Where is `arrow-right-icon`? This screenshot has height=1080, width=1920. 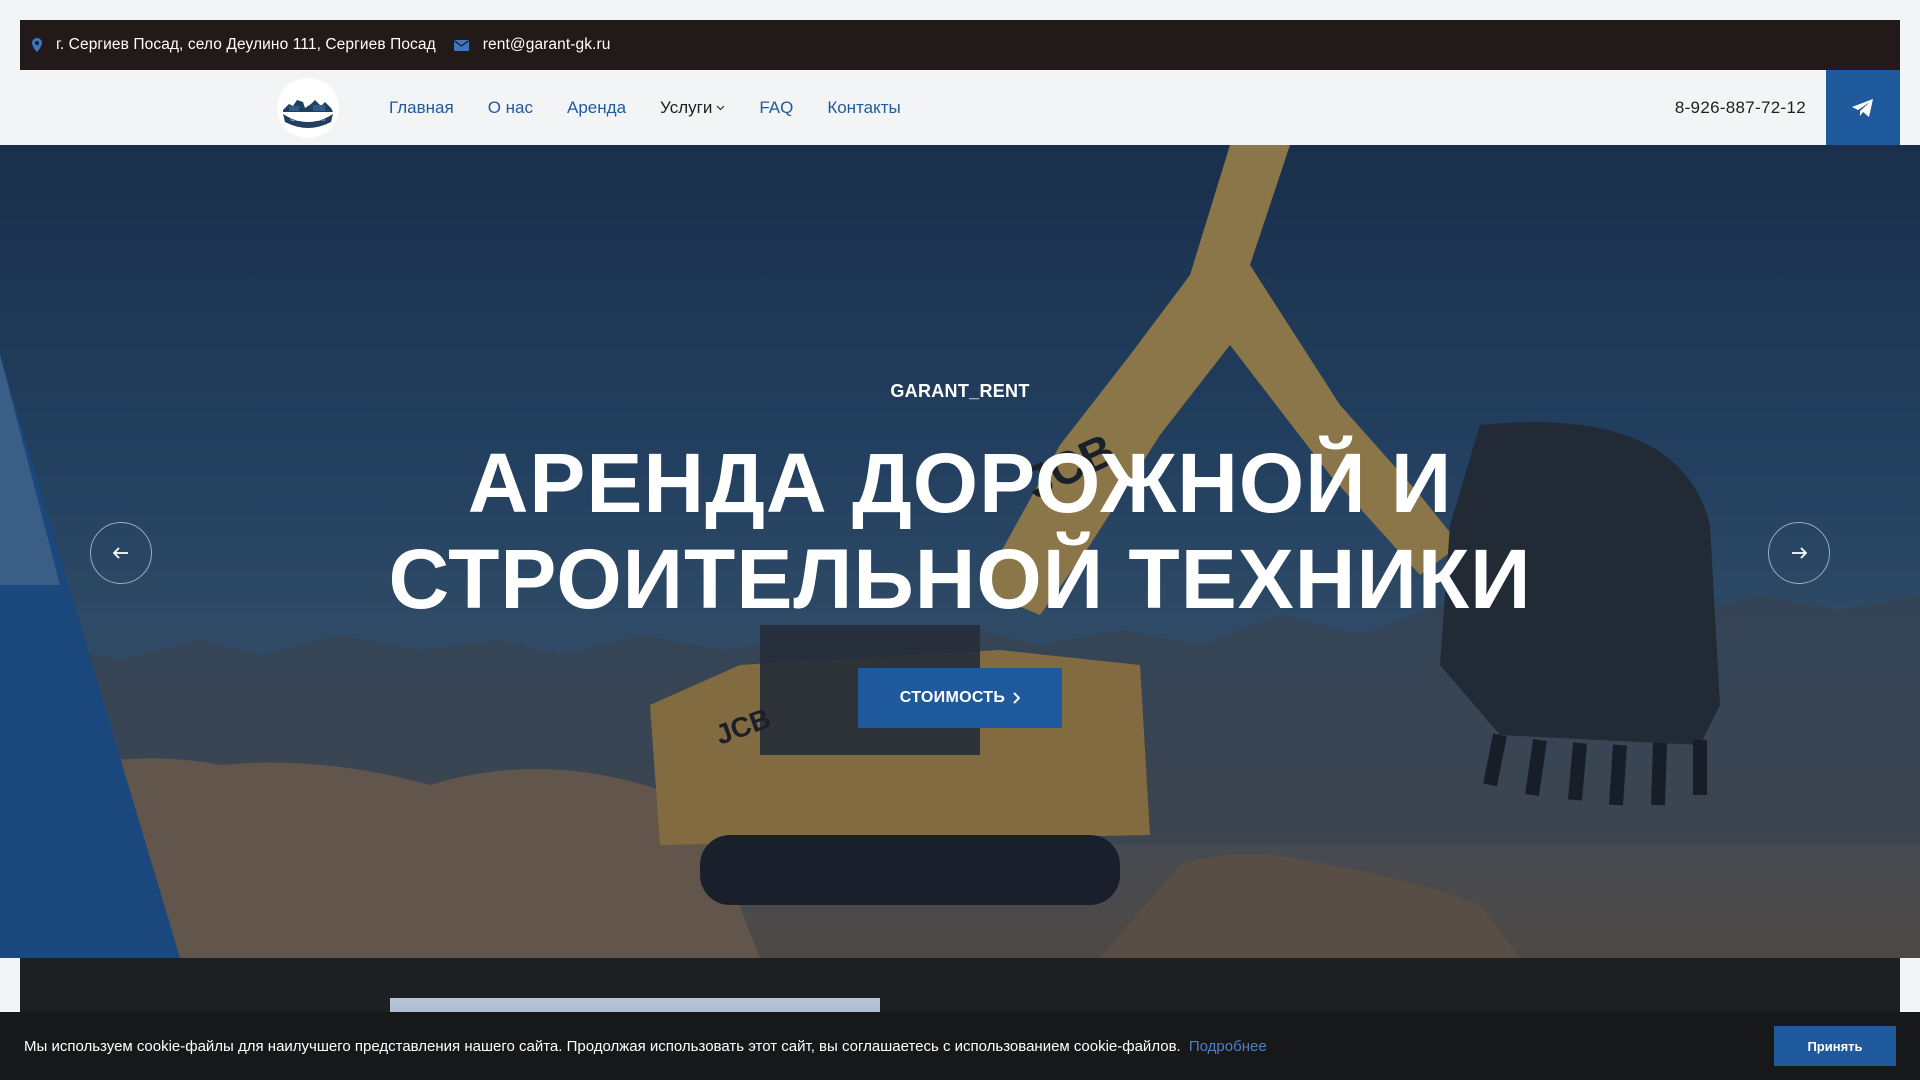
arrow-right-icon is located at coordinates (1799, 553).